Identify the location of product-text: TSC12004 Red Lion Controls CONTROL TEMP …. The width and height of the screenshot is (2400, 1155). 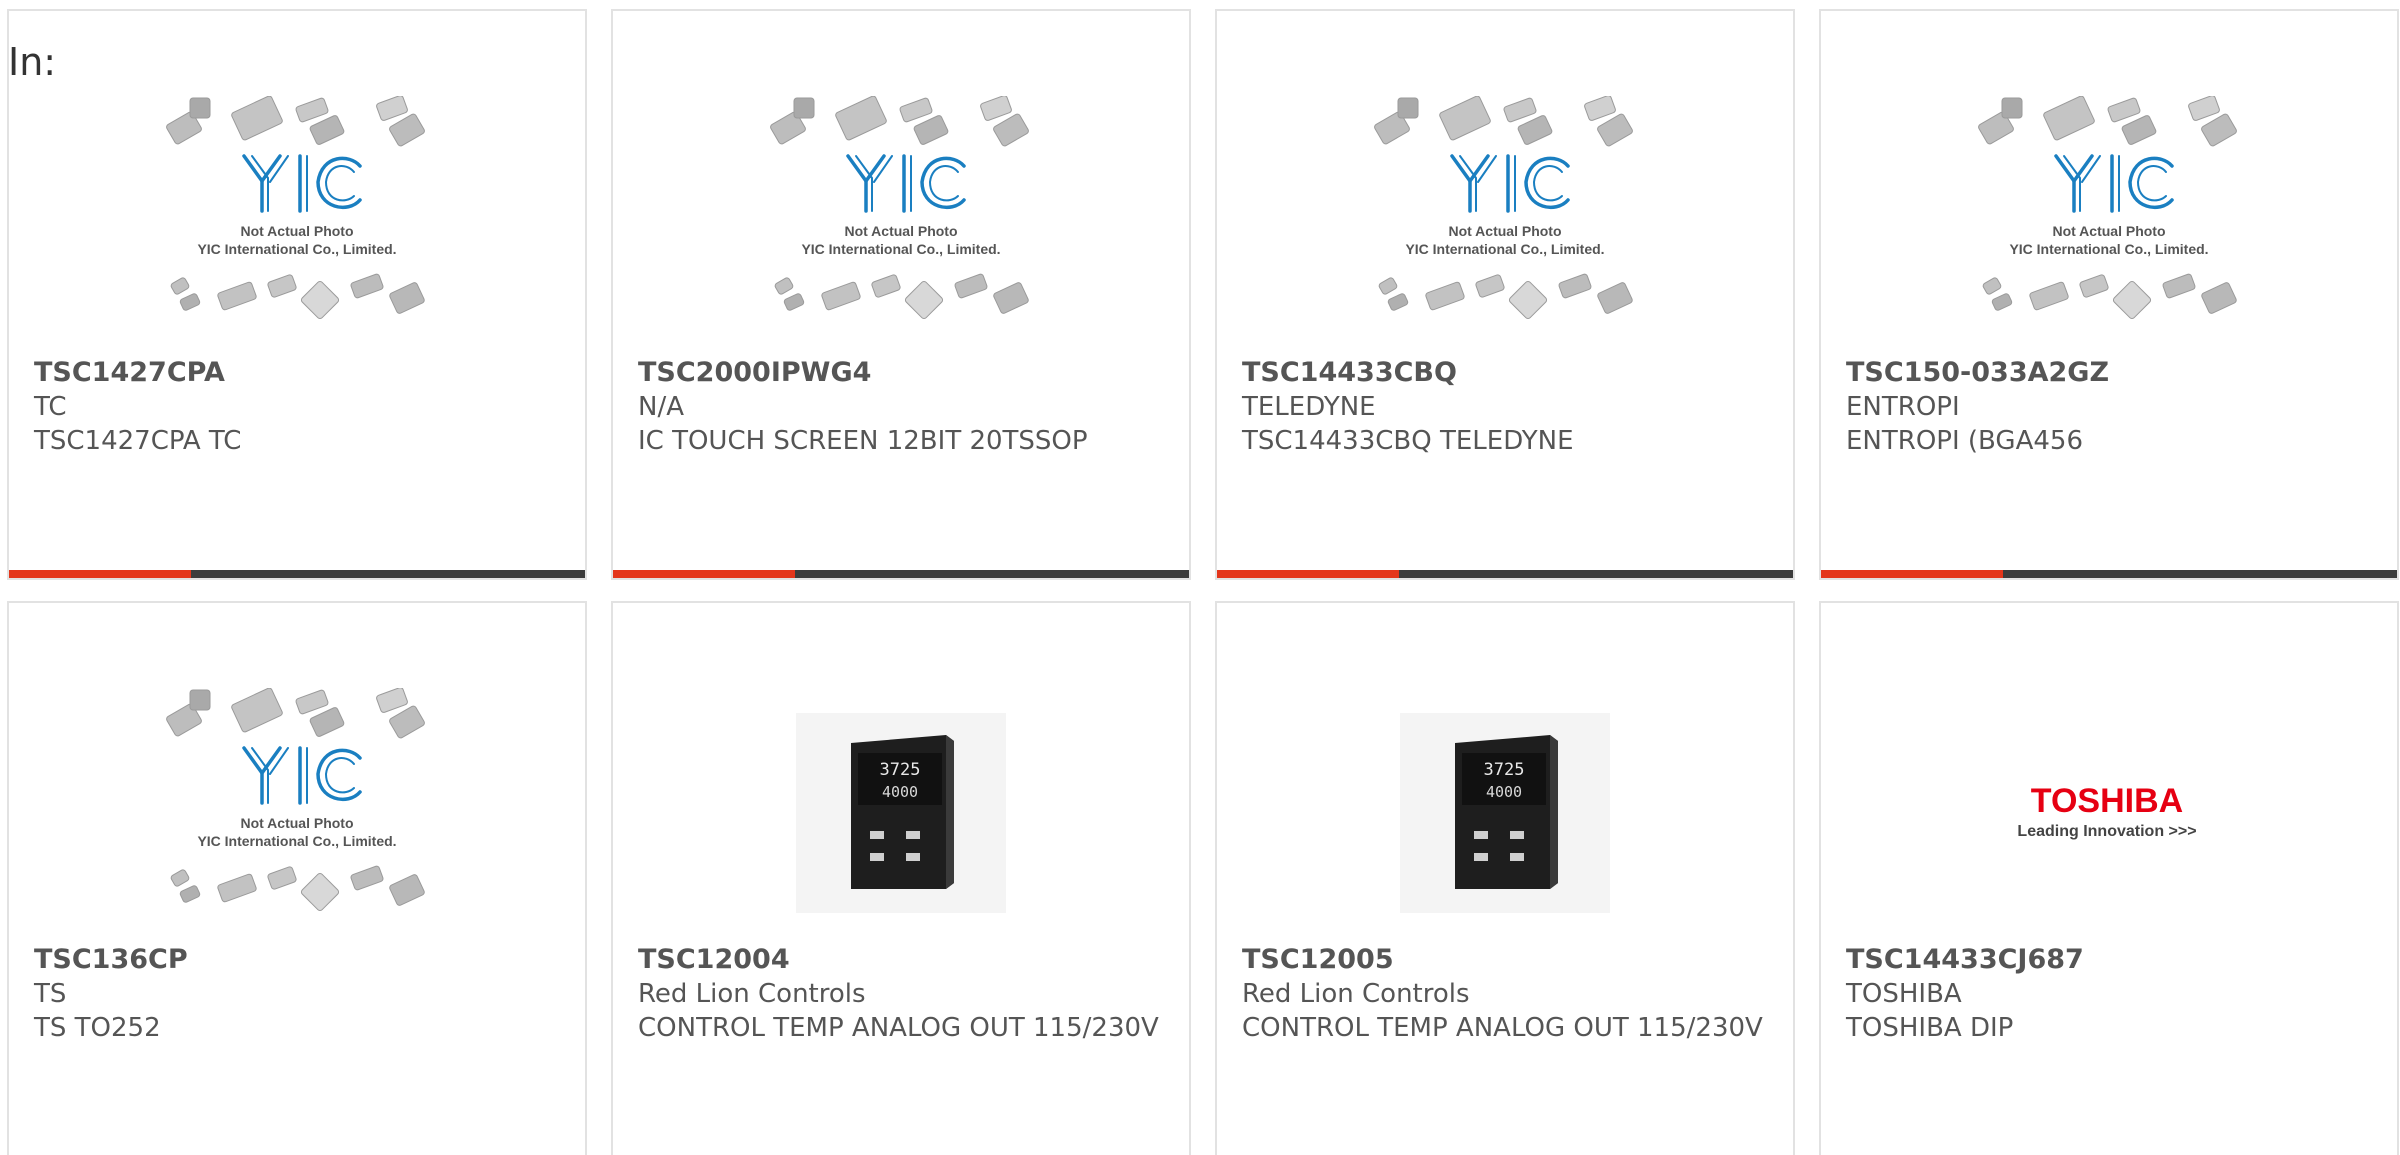
(903, 994).